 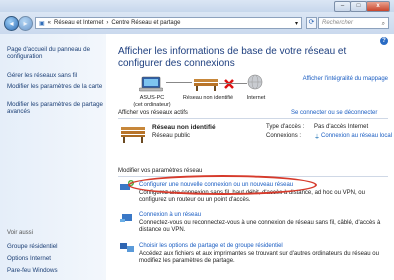 I want to click on connect-to-network-link: Connexion à un réseau, so click(x=170, y=215).